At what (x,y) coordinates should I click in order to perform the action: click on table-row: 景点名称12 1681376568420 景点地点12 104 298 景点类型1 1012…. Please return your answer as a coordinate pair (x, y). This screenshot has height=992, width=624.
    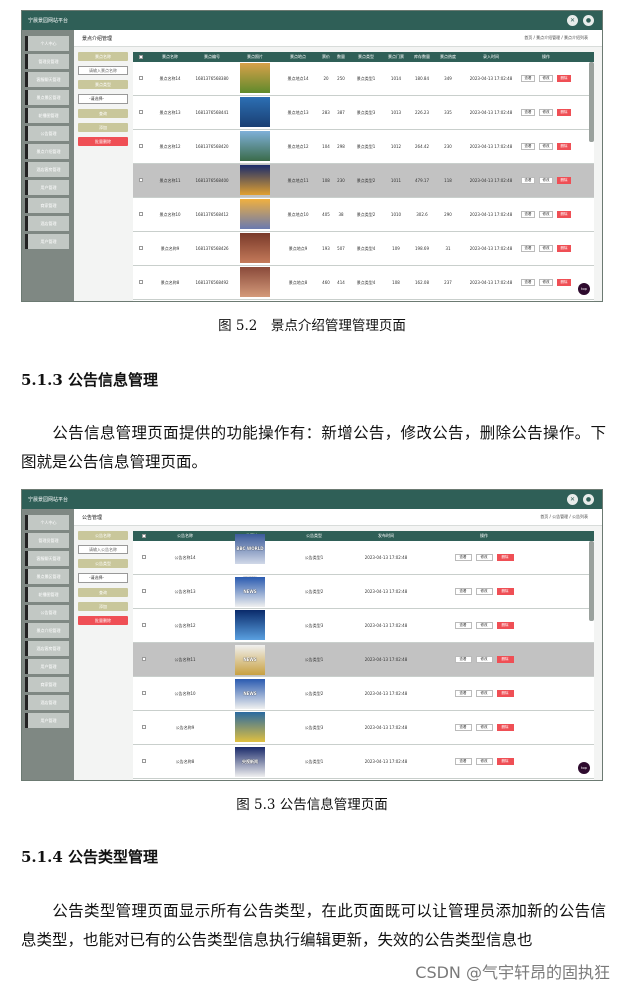
    Looking at the image, I should click on (363, 147).